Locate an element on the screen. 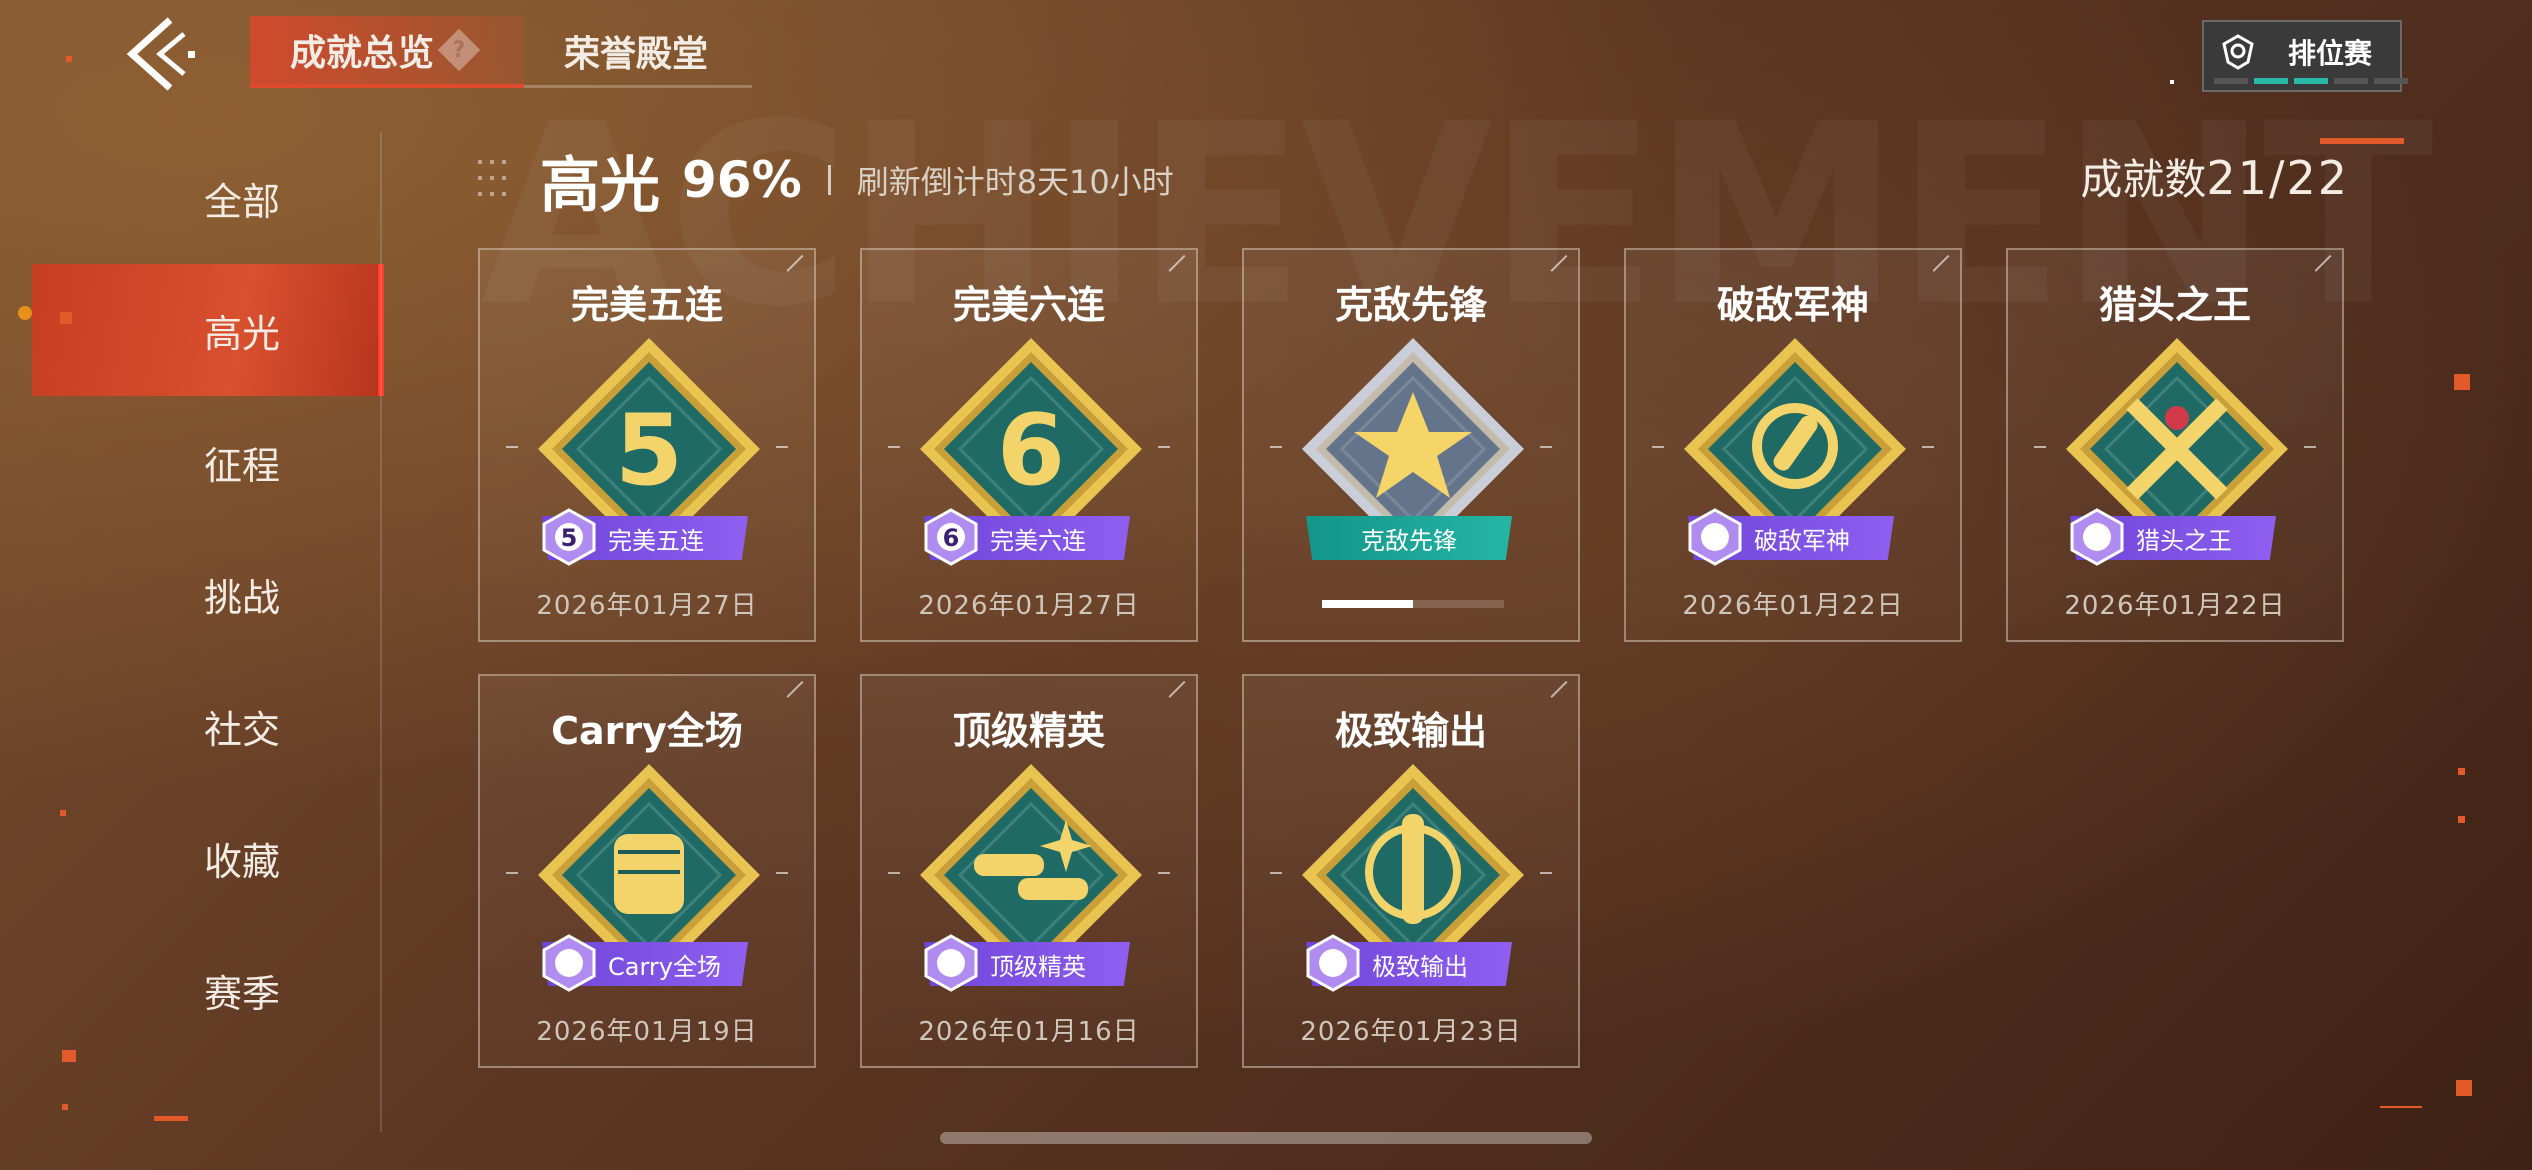 The image size is (2532, 1170). card-title: 猎头之王 is located at coordinates (2174, 305).